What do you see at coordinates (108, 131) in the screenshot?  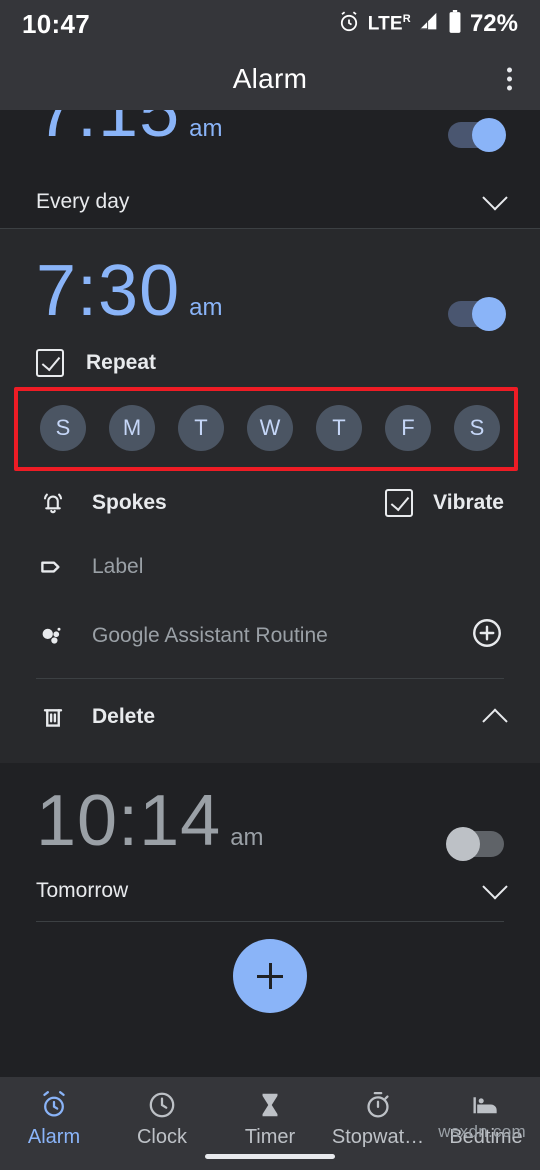 I see `alarm-time-value: 7:15` at bounding box center [108, 131].